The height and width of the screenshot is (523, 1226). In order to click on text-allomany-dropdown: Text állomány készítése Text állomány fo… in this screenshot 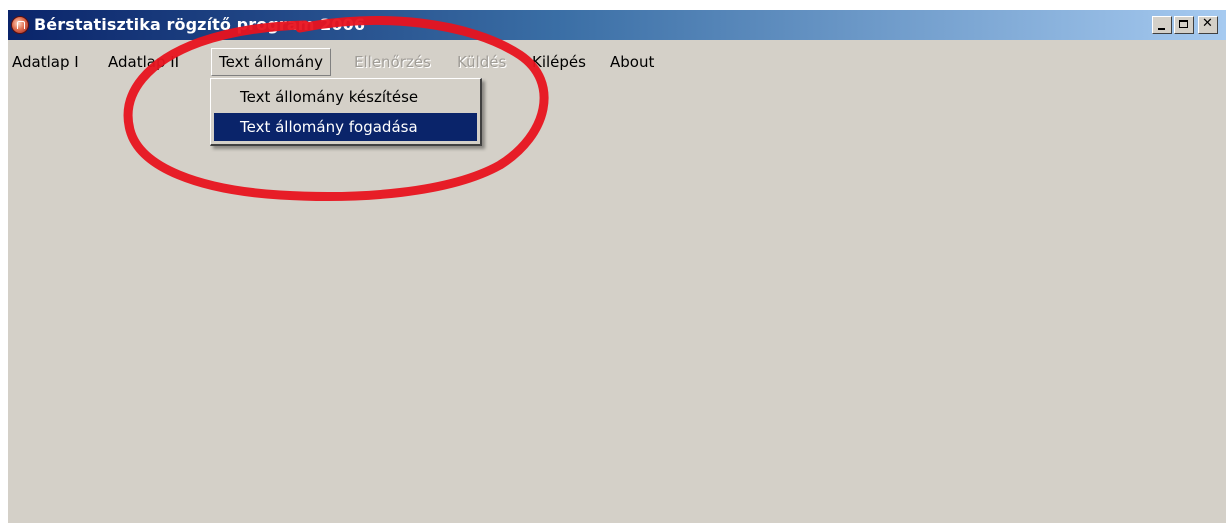, I will do `click(346, 112)`.